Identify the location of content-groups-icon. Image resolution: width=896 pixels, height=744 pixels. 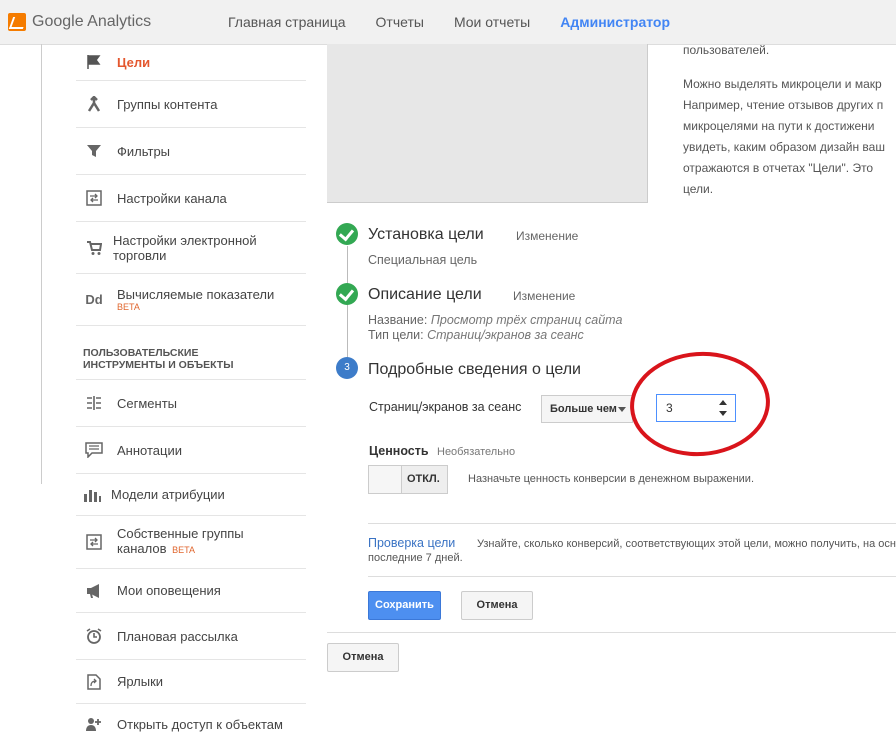
(94, 104).